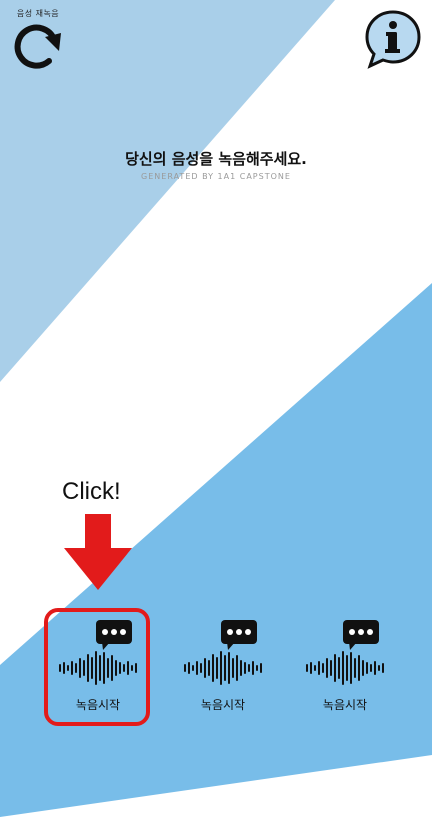 The width and height of the screenshot is (432, 817). I want to click on record-start-button-3: 녹음시작, so click(345, 664).